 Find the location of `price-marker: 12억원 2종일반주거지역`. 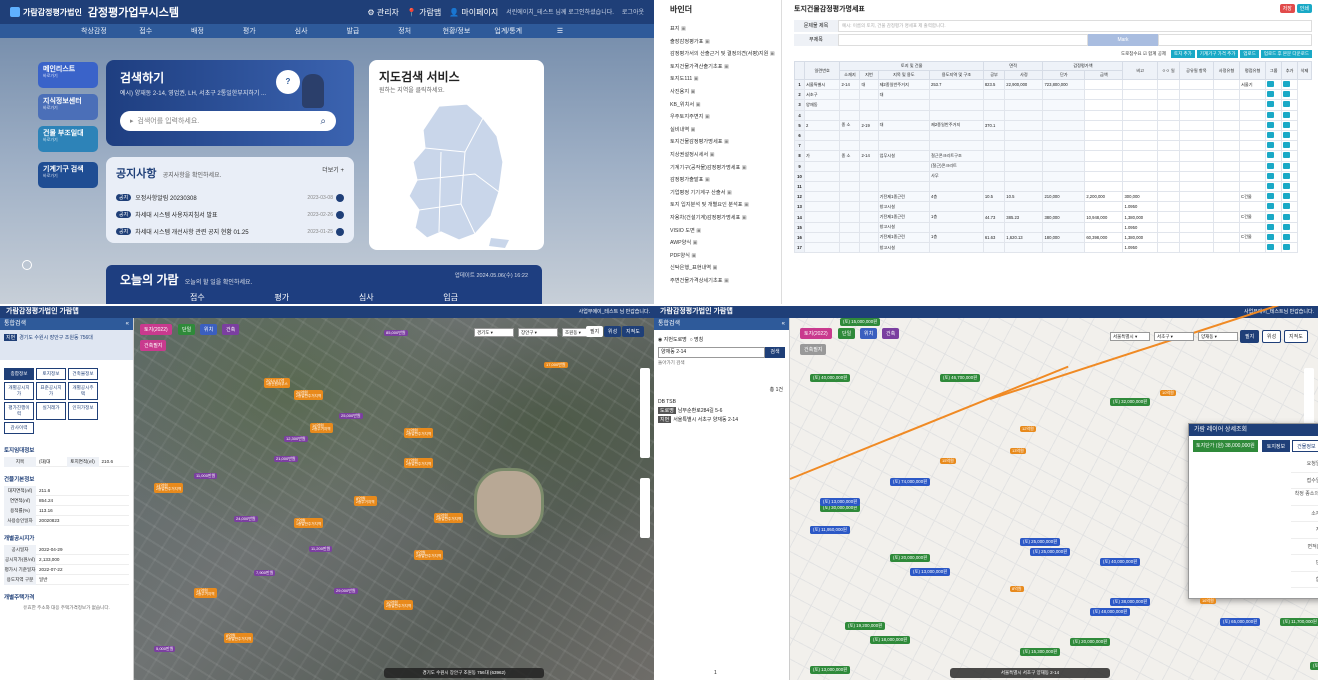

price-marker: 12억원 2종일반주거지역 is located at coordinates (419, 433).